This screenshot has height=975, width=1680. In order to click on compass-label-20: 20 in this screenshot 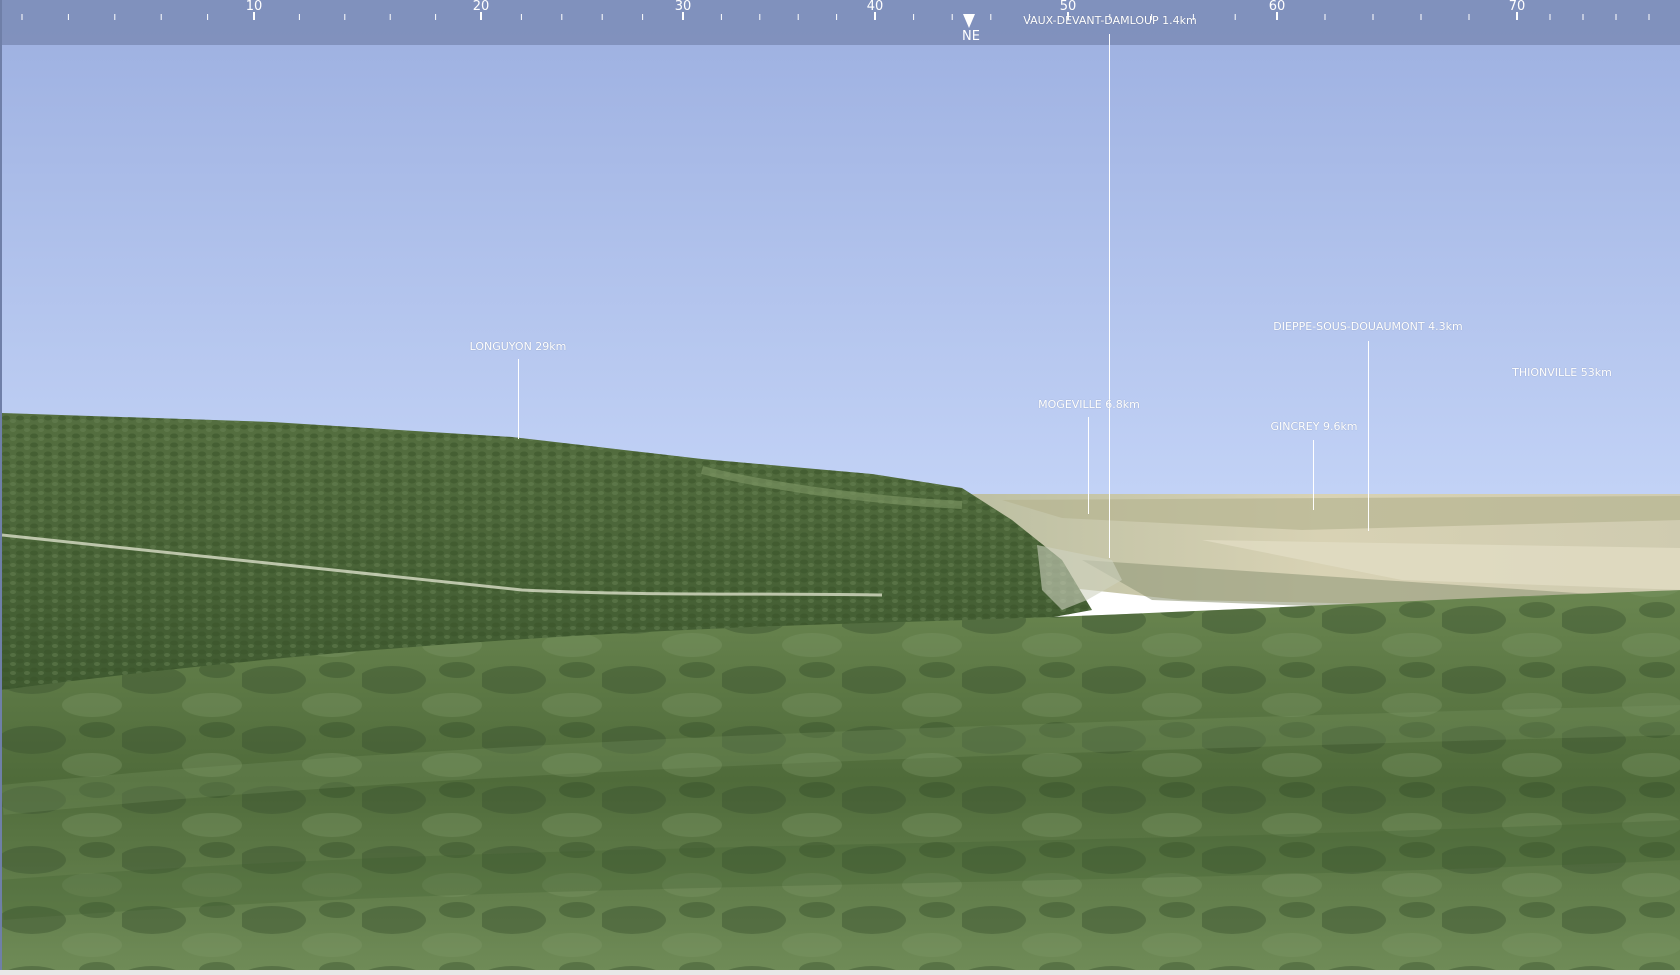, I will do `click(481, 7)`.